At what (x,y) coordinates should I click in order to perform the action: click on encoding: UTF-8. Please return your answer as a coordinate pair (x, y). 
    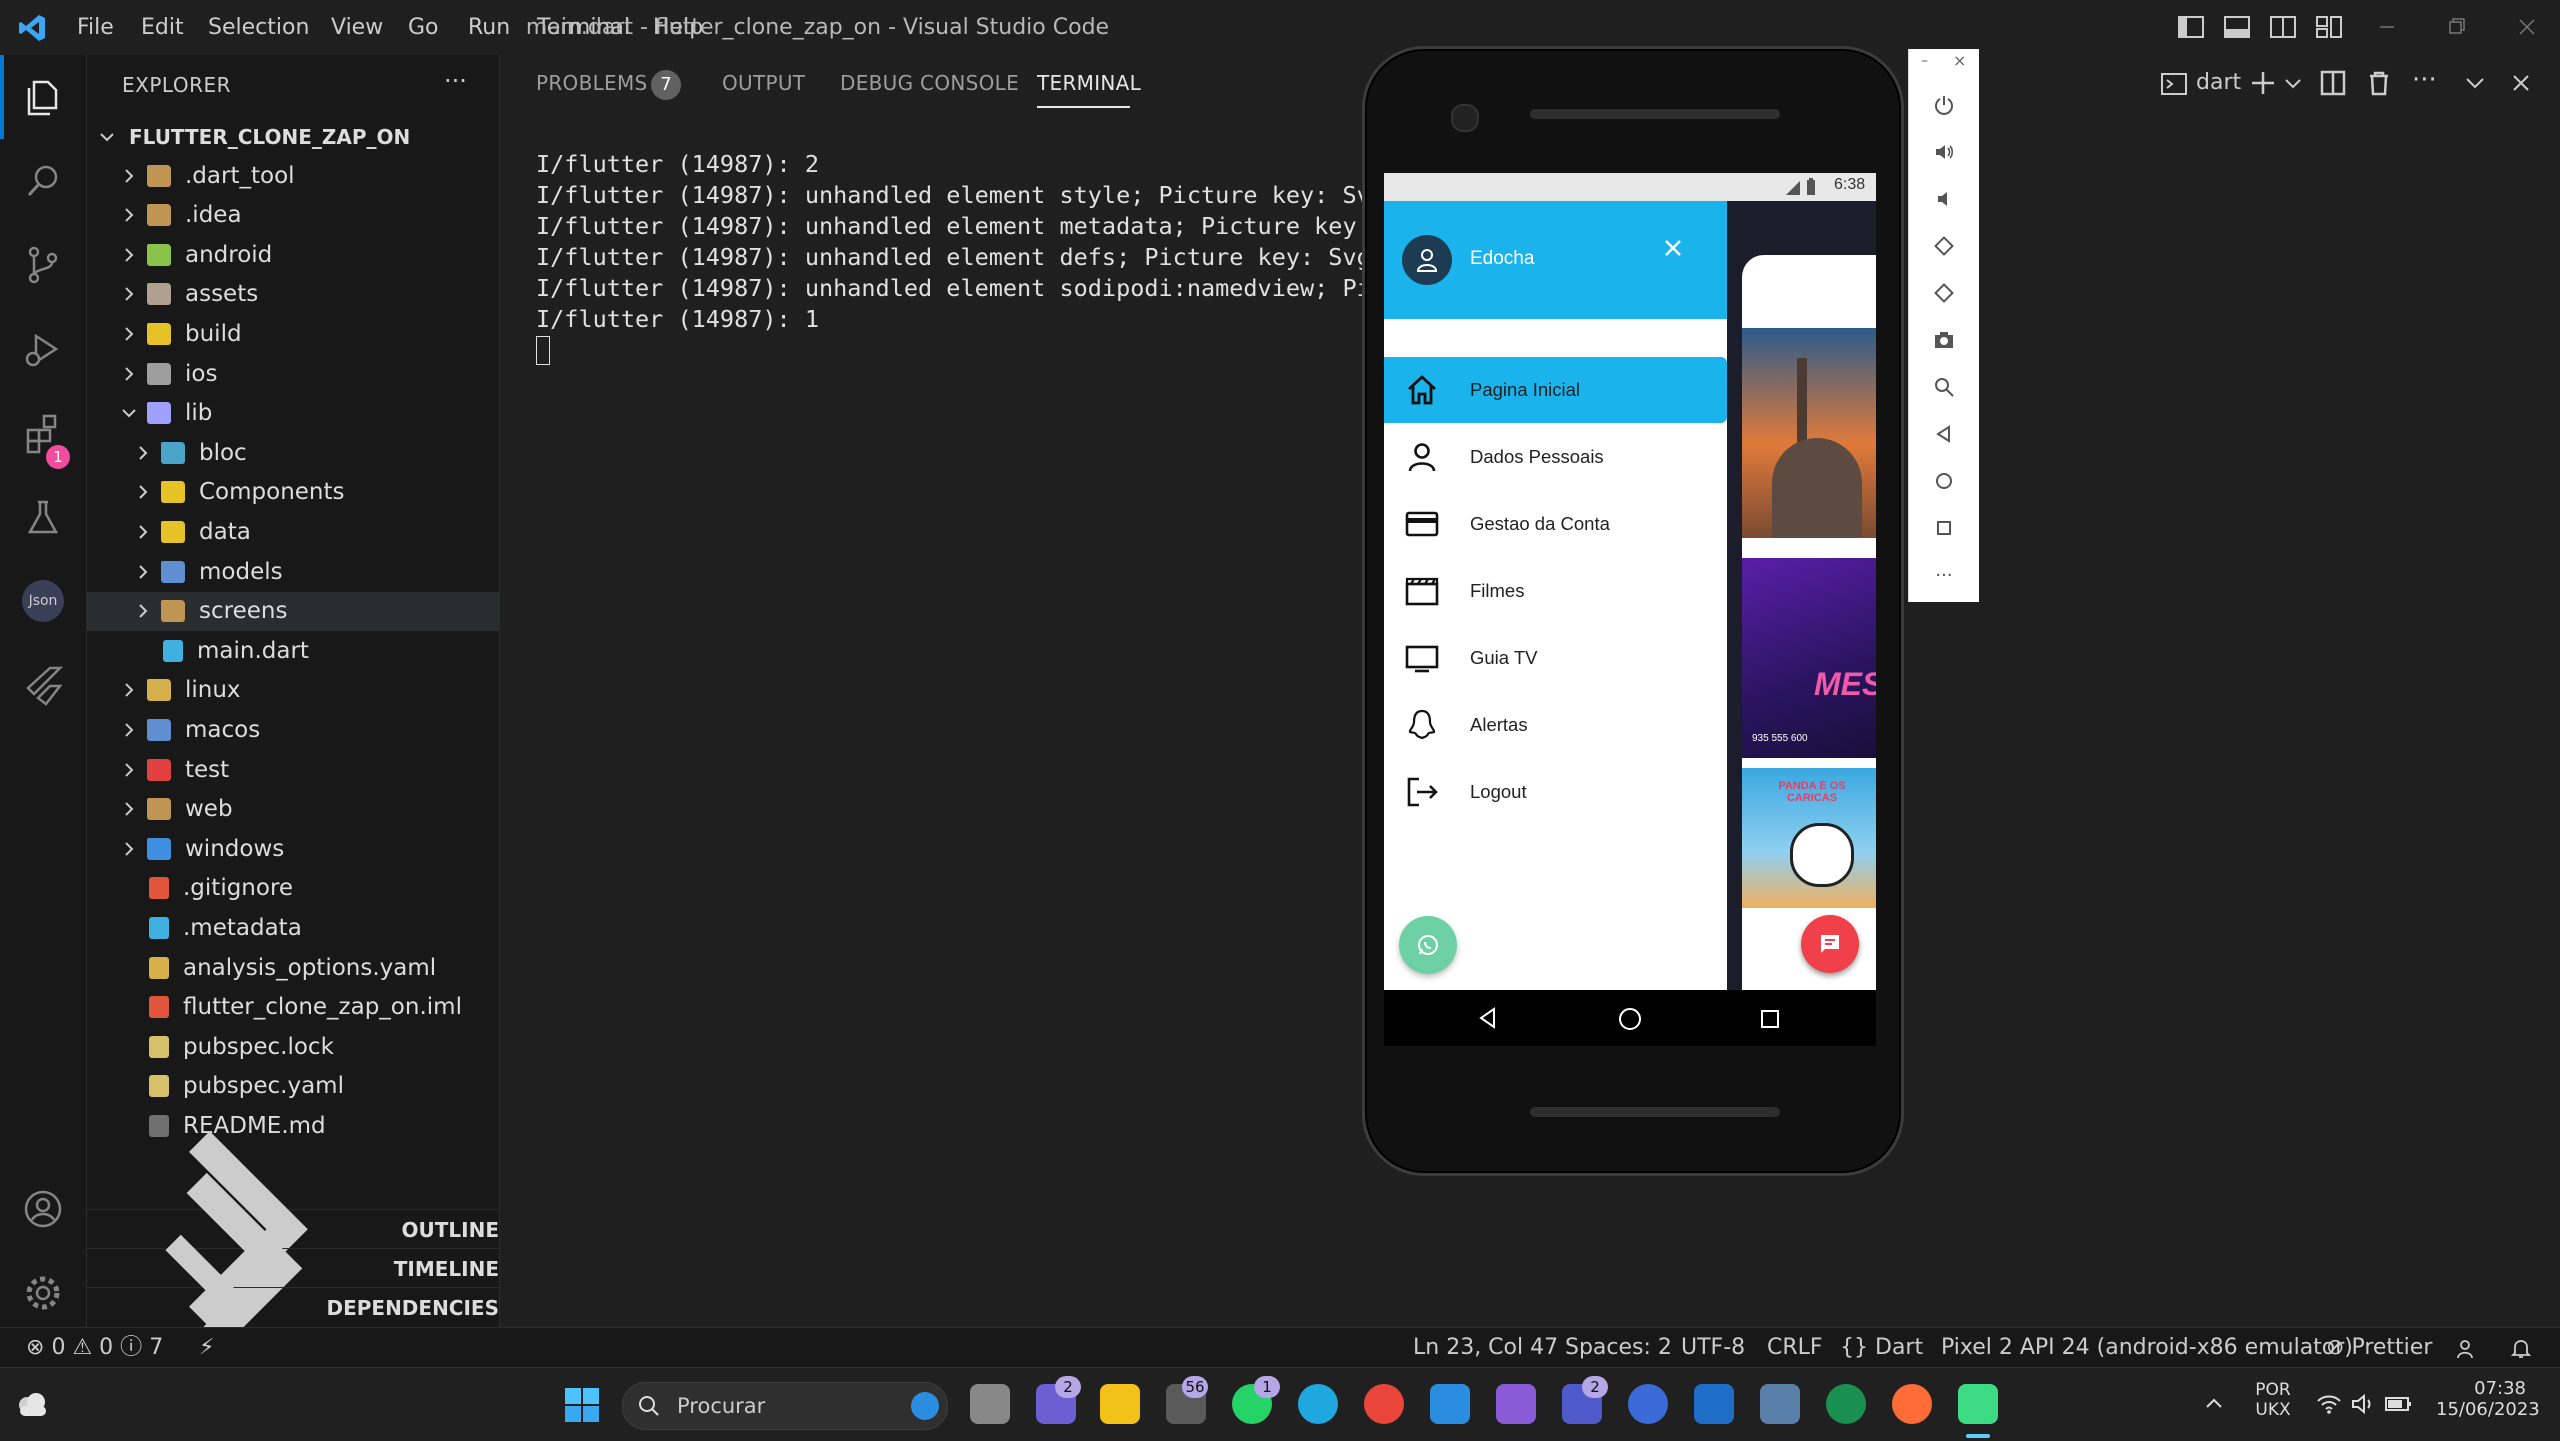
    Looking at the image, I should click on (1713, 1348).